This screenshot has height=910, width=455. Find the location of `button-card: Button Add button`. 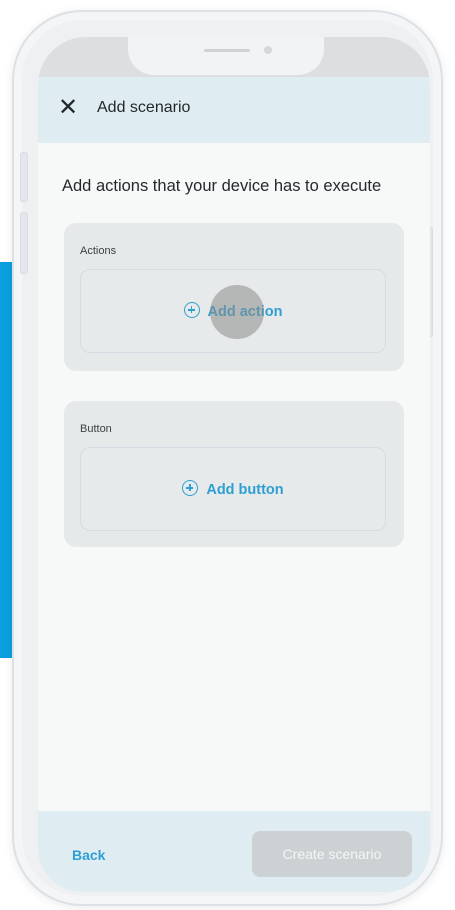

button-card: Button Add button is located at coordinates (234, 474).